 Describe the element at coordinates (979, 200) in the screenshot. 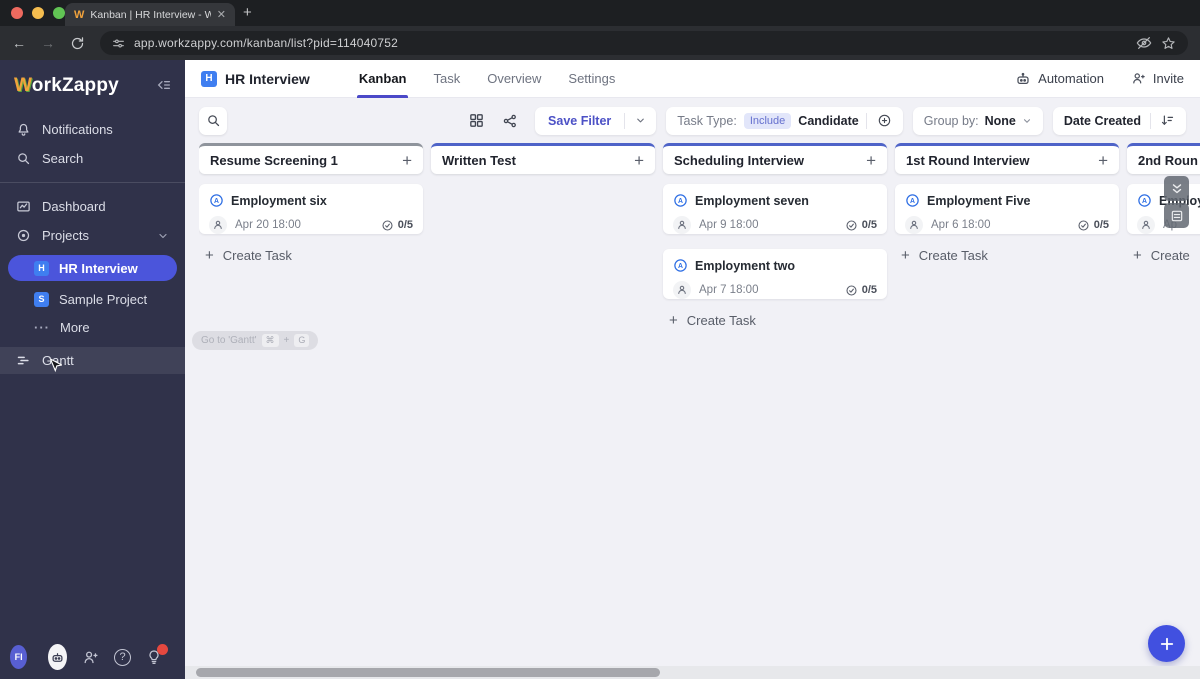

I see `task-title: Employment Five` at that location.